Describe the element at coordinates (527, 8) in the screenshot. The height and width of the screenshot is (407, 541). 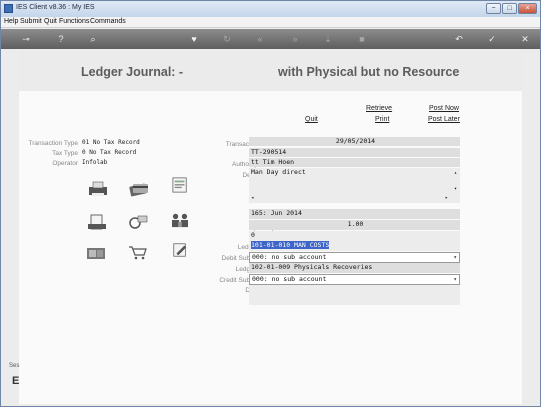
I see `close-button: ×` at that location.